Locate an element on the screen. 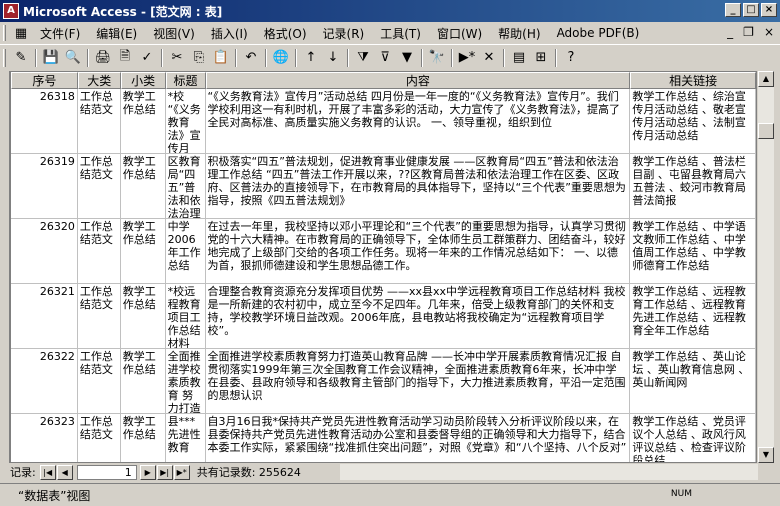 The height and width of the screenshot is (506, 780). cell-id: 26323 is located at coordinates (44, 438).